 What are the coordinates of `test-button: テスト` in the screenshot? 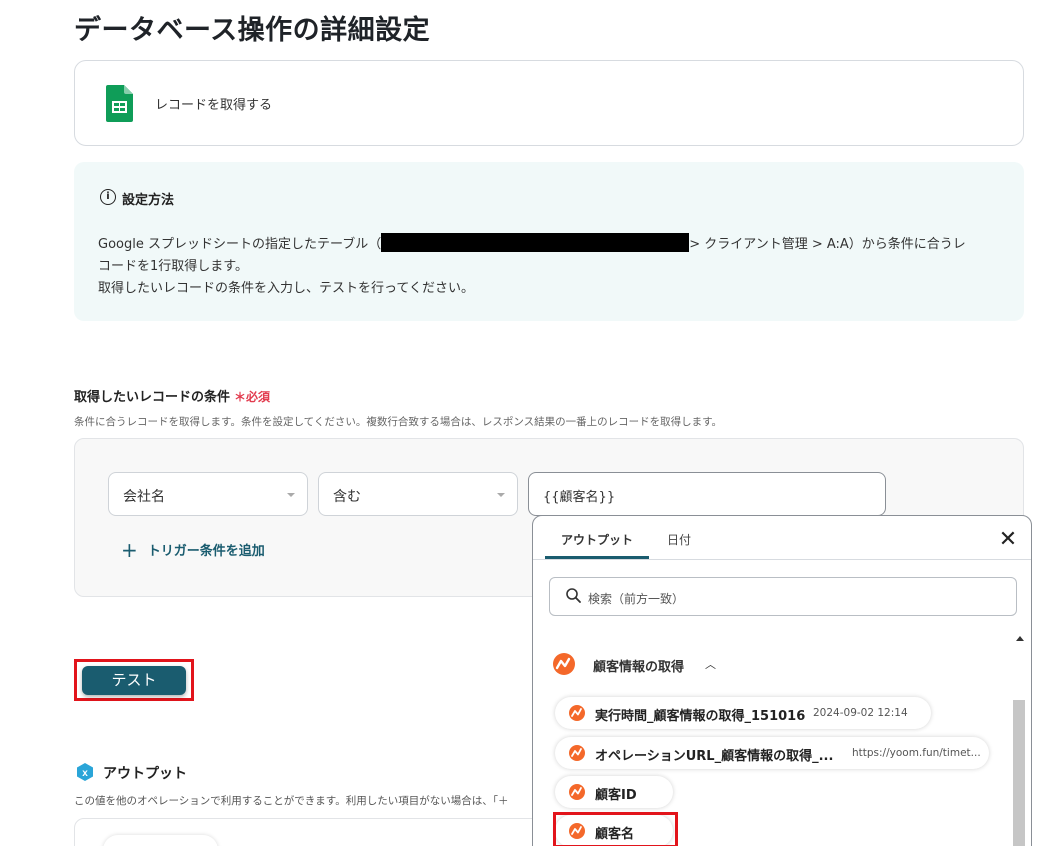 It's located at (134, 680).